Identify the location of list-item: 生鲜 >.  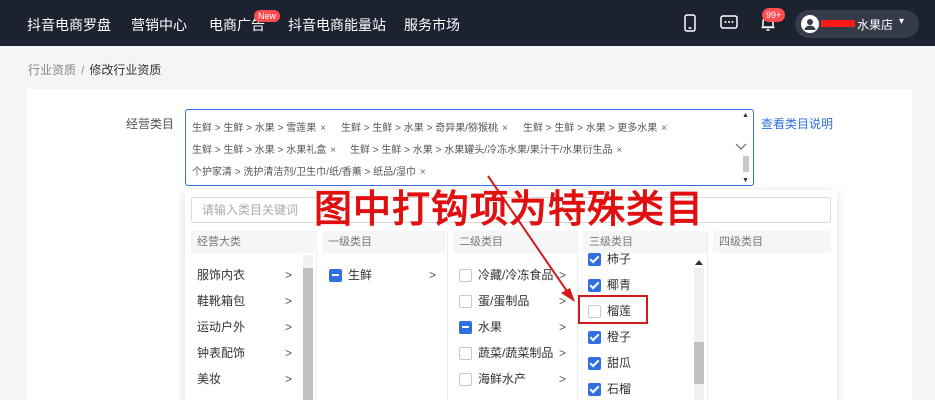
(385, 275).